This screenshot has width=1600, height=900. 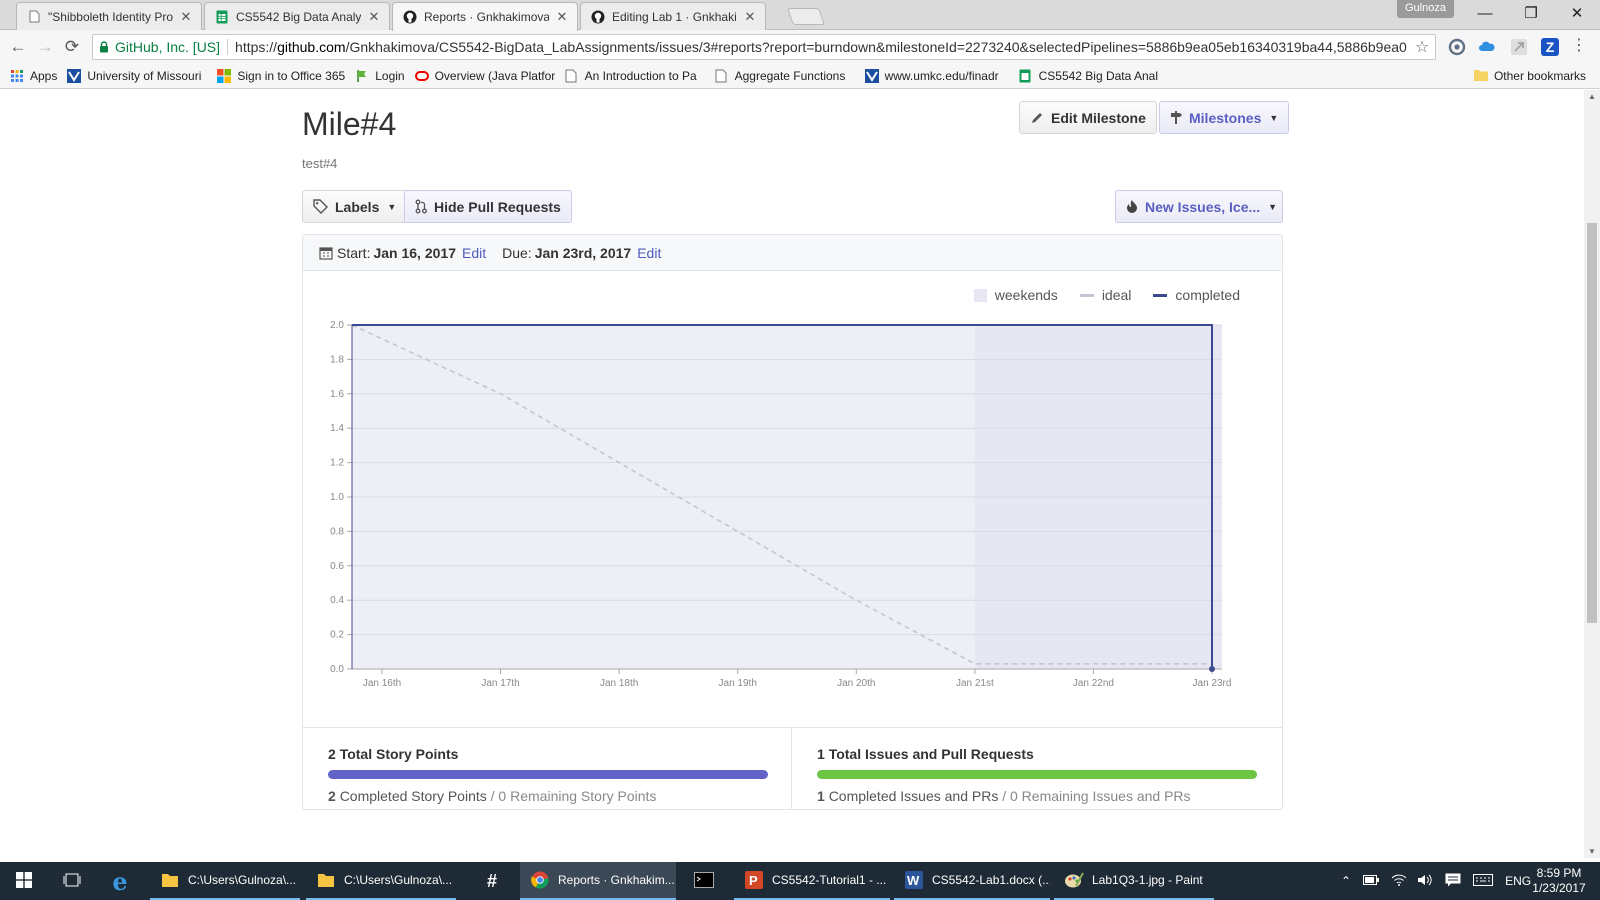 I want to click on bookmark-cs5542-sheet: CS5542 Big Data Anal, so click(x=1089, y=76).